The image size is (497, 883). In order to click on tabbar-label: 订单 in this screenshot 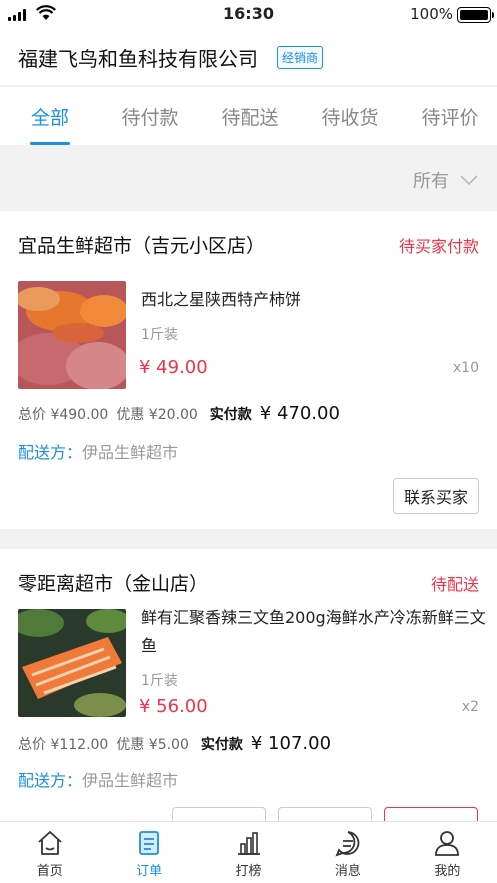, I will do `click(149, 871)`.